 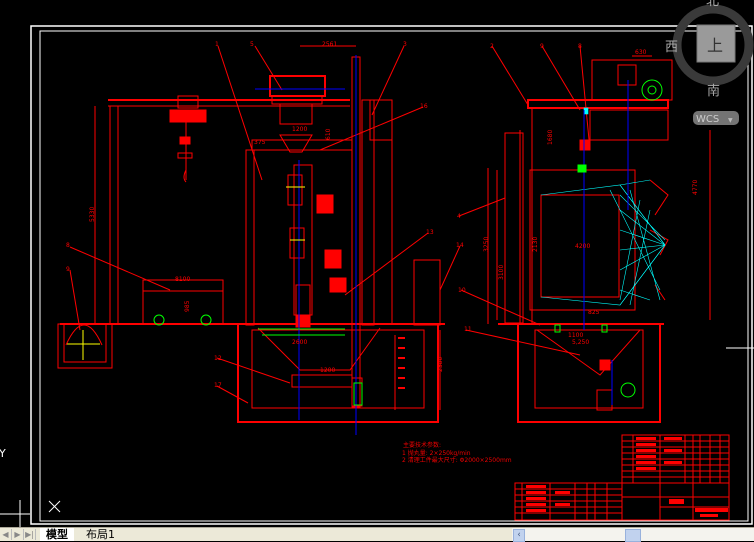 What do you see at coordinates (260, 142) in the screenshot?
I see `dim: 375` at bounding box center [260, 142].